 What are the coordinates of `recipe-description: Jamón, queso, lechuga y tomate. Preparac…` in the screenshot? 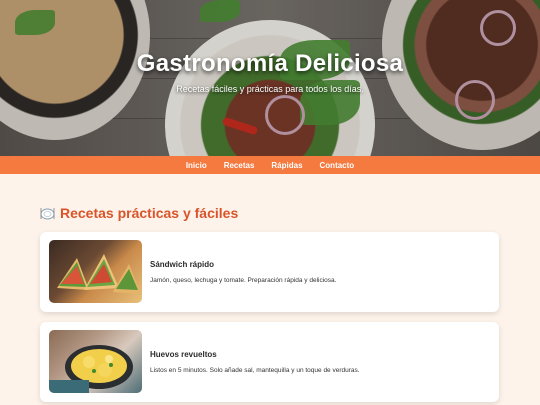 It's located at (243, 280).